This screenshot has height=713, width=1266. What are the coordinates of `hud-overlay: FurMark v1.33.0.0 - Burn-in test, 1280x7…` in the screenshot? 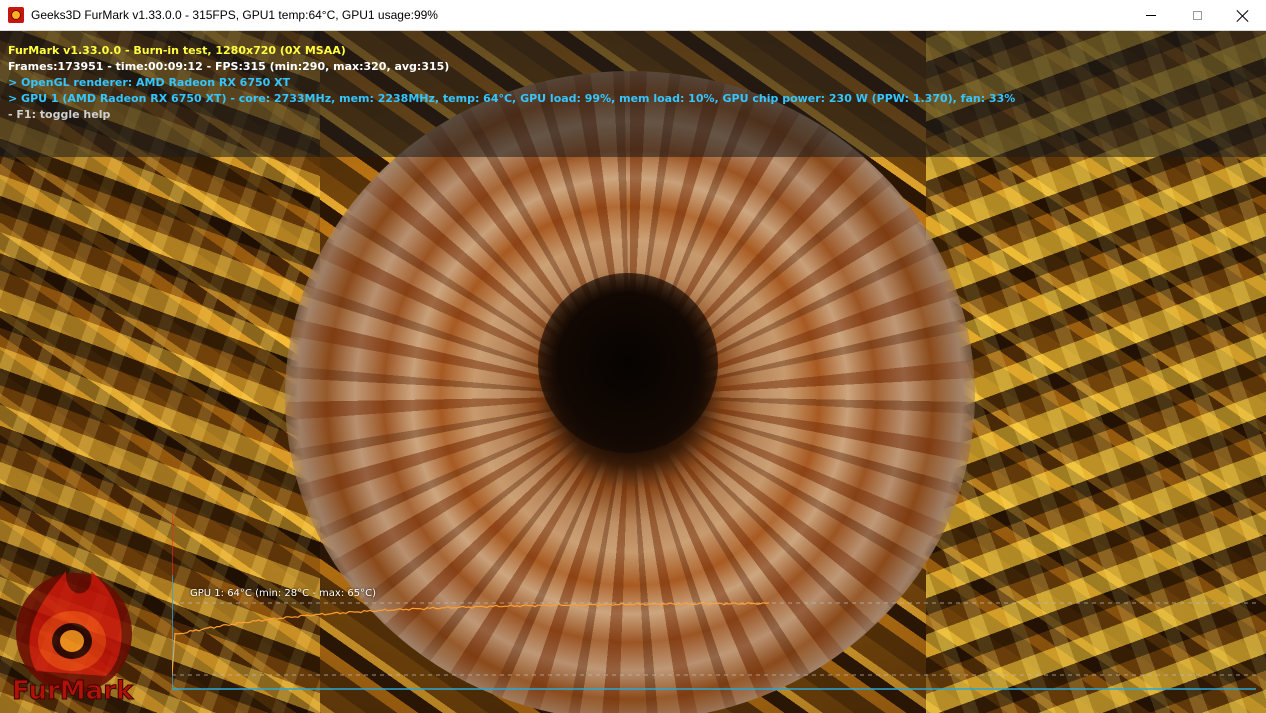 It's located at (511, 83).